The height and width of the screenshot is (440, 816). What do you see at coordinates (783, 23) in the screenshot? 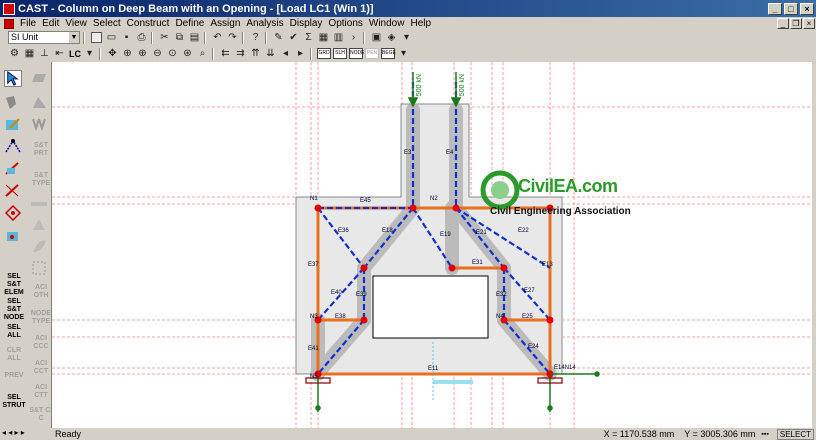
I see `mdi-minimize-button: _` at bounding box center [783, 23].